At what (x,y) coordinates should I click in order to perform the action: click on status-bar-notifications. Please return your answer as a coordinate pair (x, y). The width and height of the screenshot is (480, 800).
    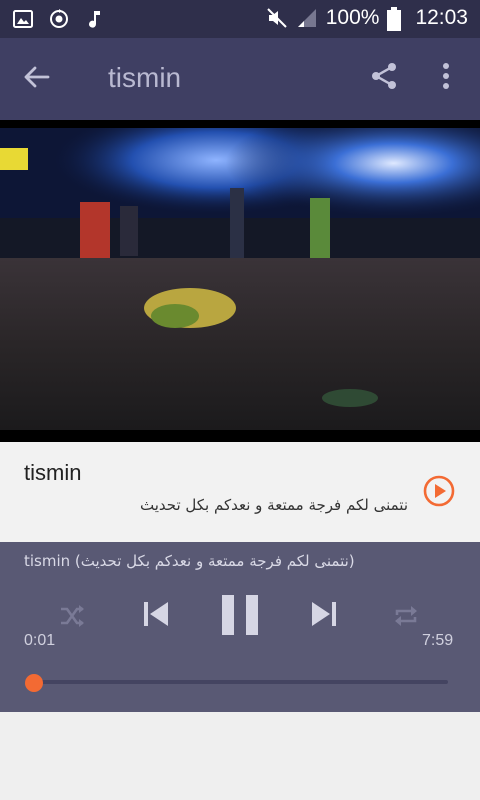
    Looking at the image, I should click on (59, 19).